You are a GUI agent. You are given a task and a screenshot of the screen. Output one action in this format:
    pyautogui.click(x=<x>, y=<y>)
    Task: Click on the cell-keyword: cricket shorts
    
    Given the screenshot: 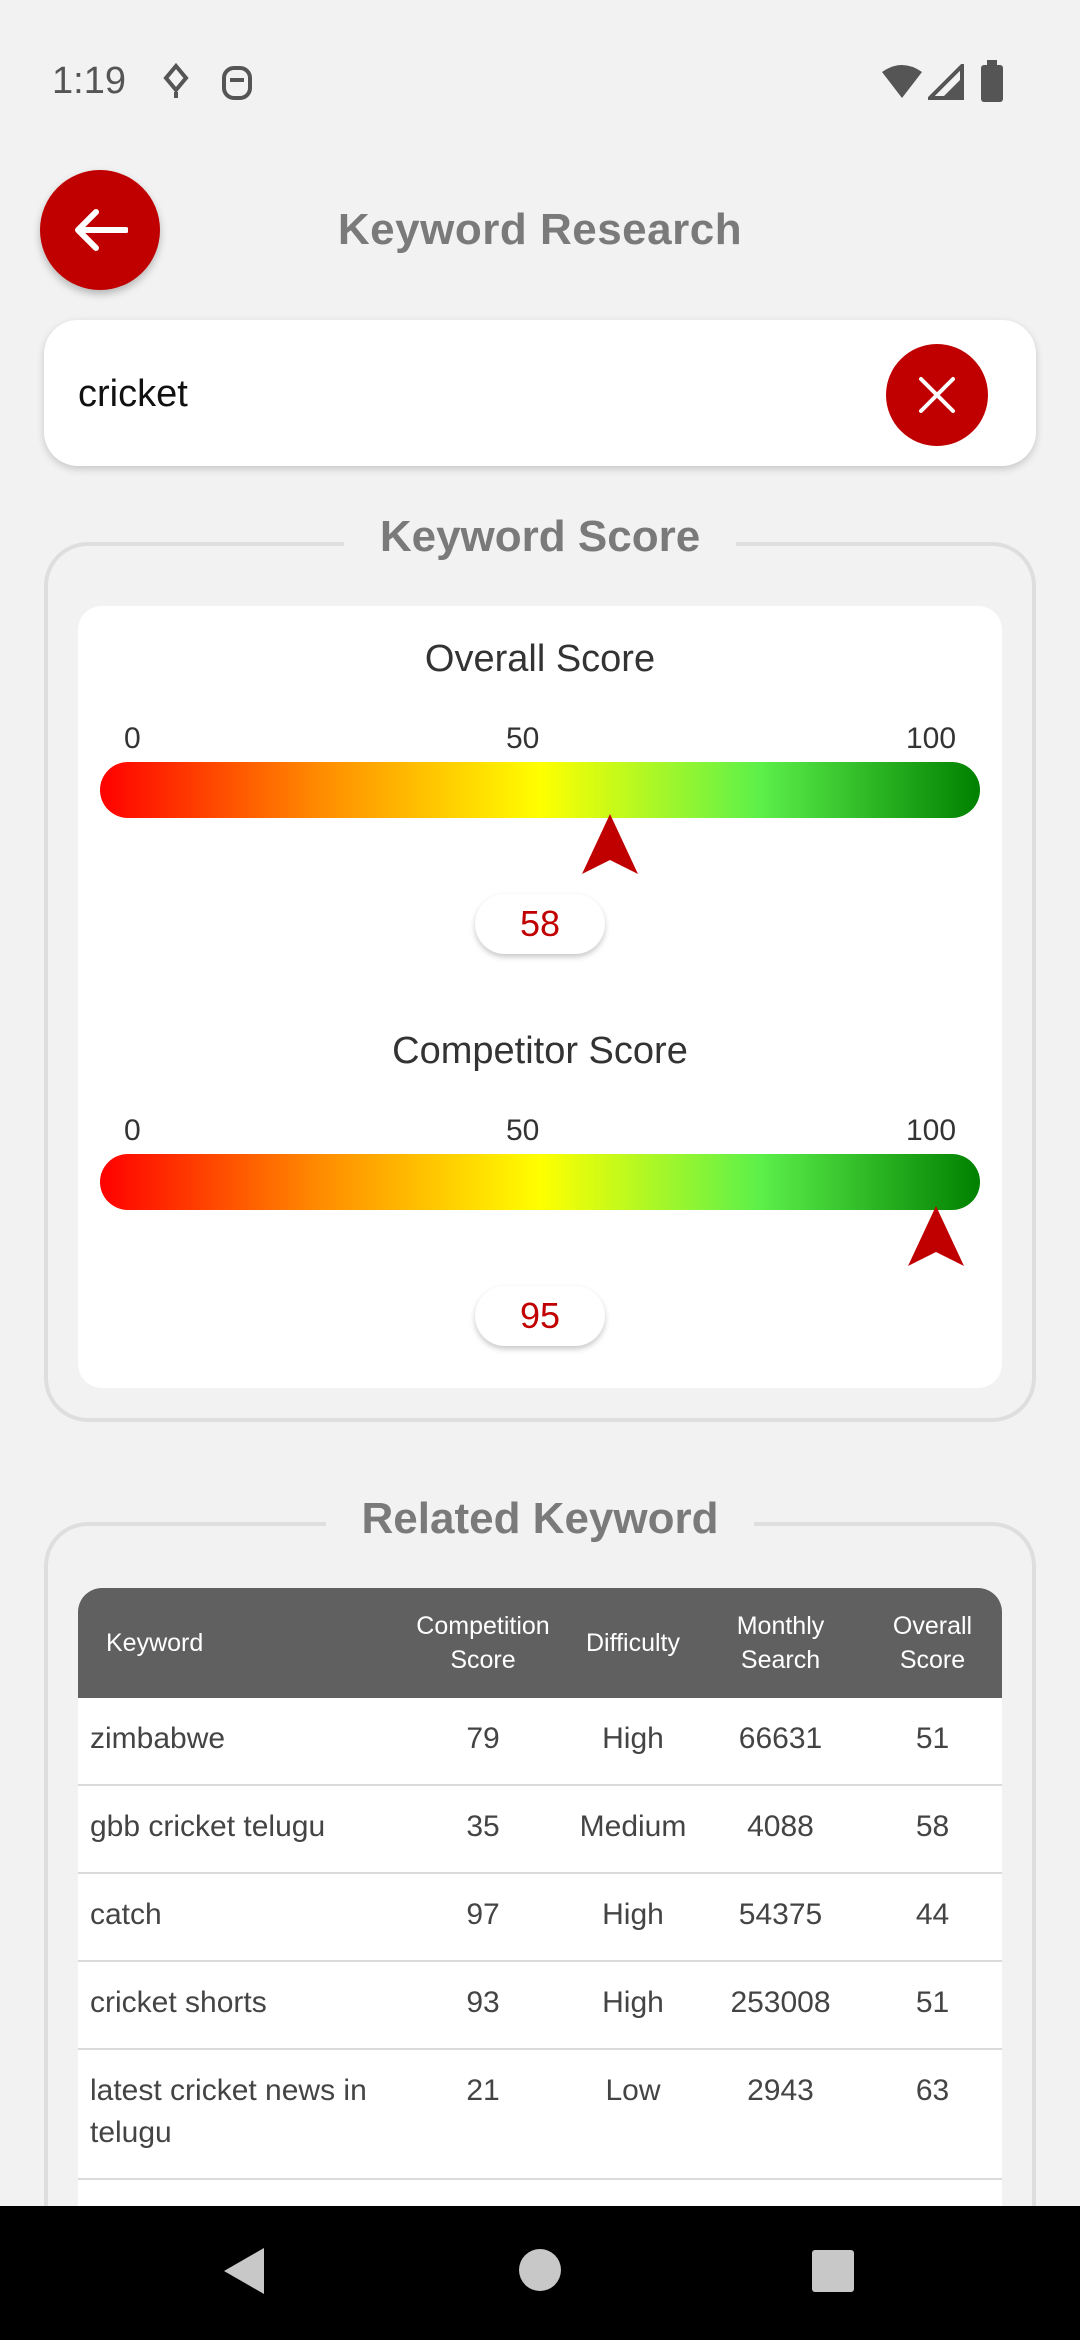 What is the action you would take?
    pyautogui.click(x=178, y=2002)
    